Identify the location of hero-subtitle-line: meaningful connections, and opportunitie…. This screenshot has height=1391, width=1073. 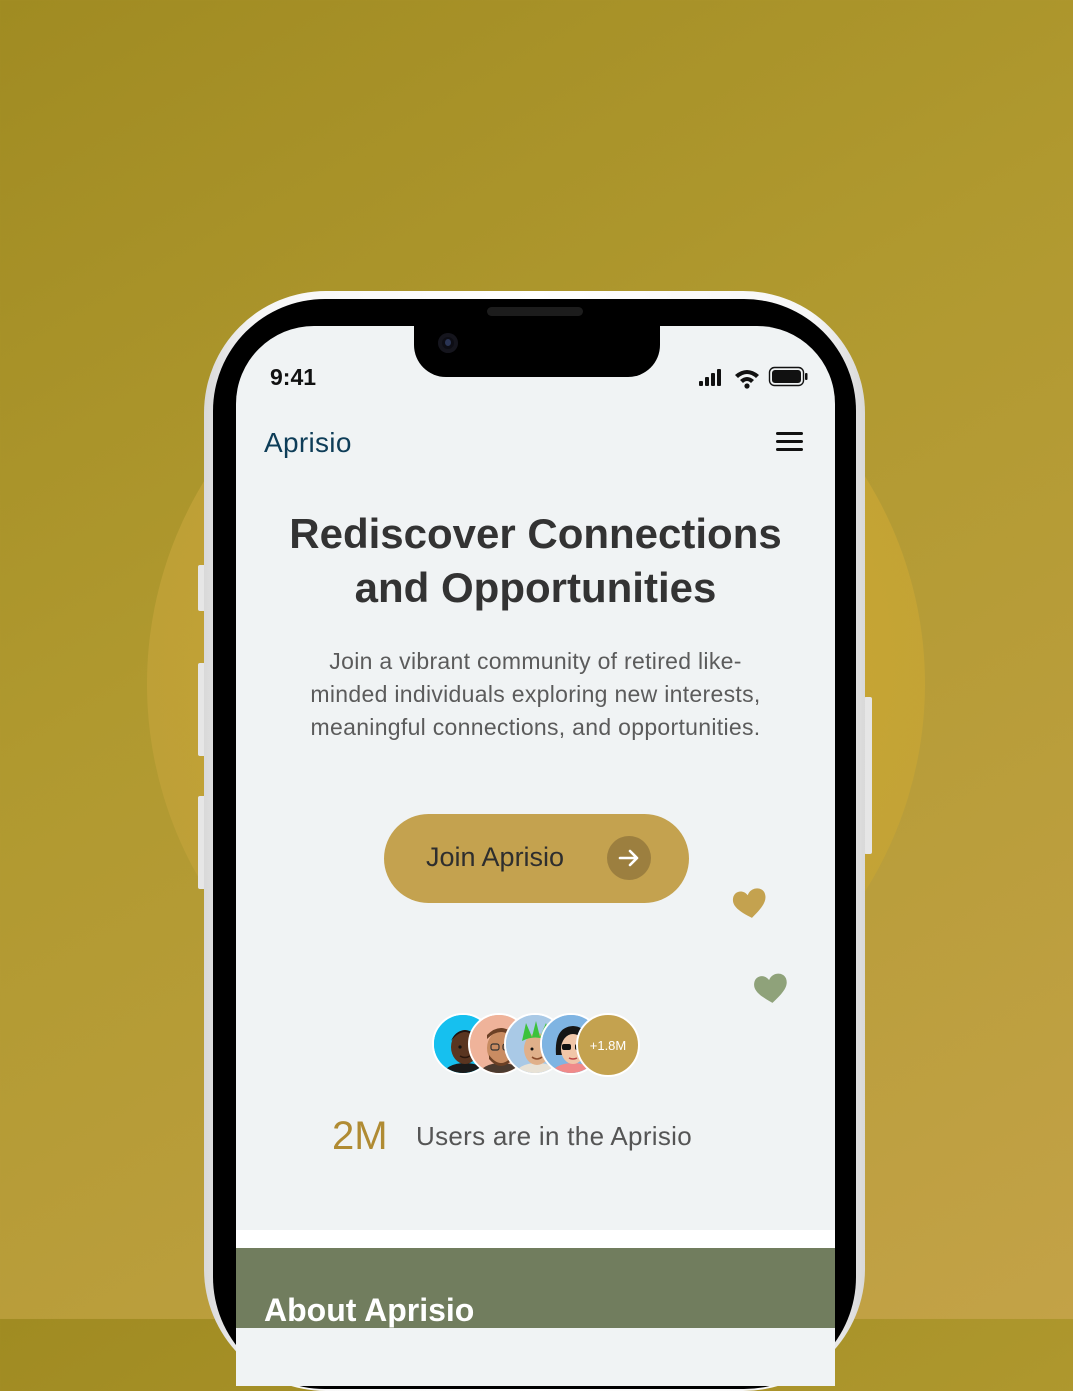
(535, 727).